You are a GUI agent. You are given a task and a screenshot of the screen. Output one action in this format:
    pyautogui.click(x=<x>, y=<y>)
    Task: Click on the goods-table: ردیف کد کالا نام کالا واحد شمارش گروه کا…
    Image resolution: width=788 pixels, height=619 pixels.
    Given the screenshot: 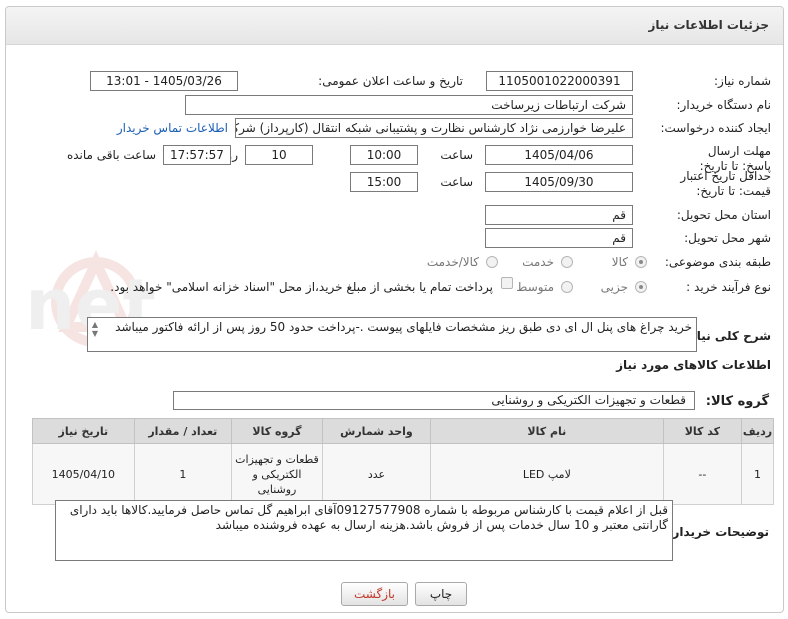 What is the action you would take?
    pyautogui.click(x=403, y=461)
    